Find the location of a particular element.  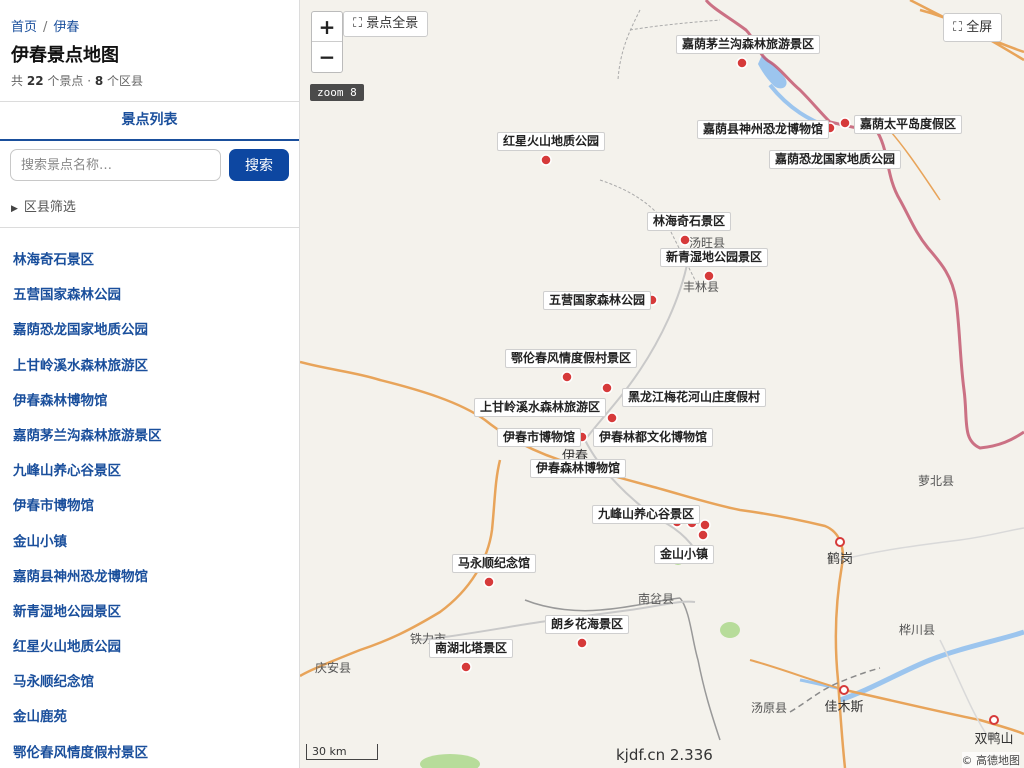

place-name: 鹤岗 is located at coordinates (840, 559).